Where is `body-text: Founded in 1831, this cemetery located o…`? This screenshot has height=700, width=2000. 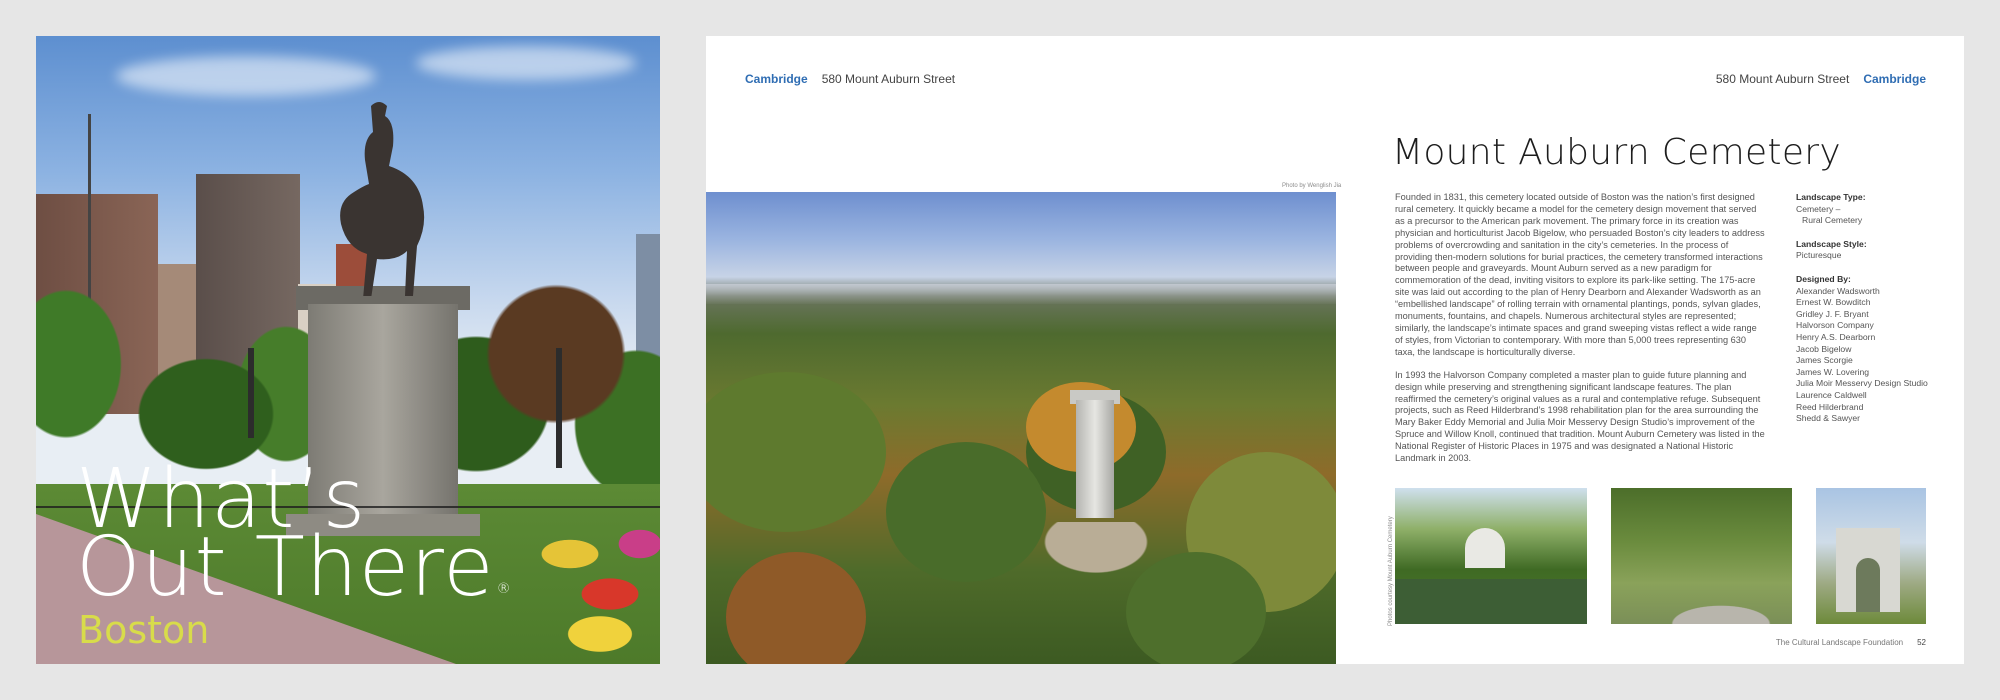 body-text: Founded in 1831, this cemetery located o… is located at coordinates (1580, 328).